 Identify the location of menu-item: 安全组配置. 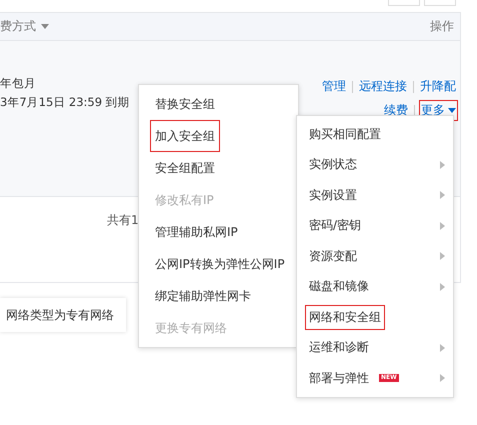
(185, 168).